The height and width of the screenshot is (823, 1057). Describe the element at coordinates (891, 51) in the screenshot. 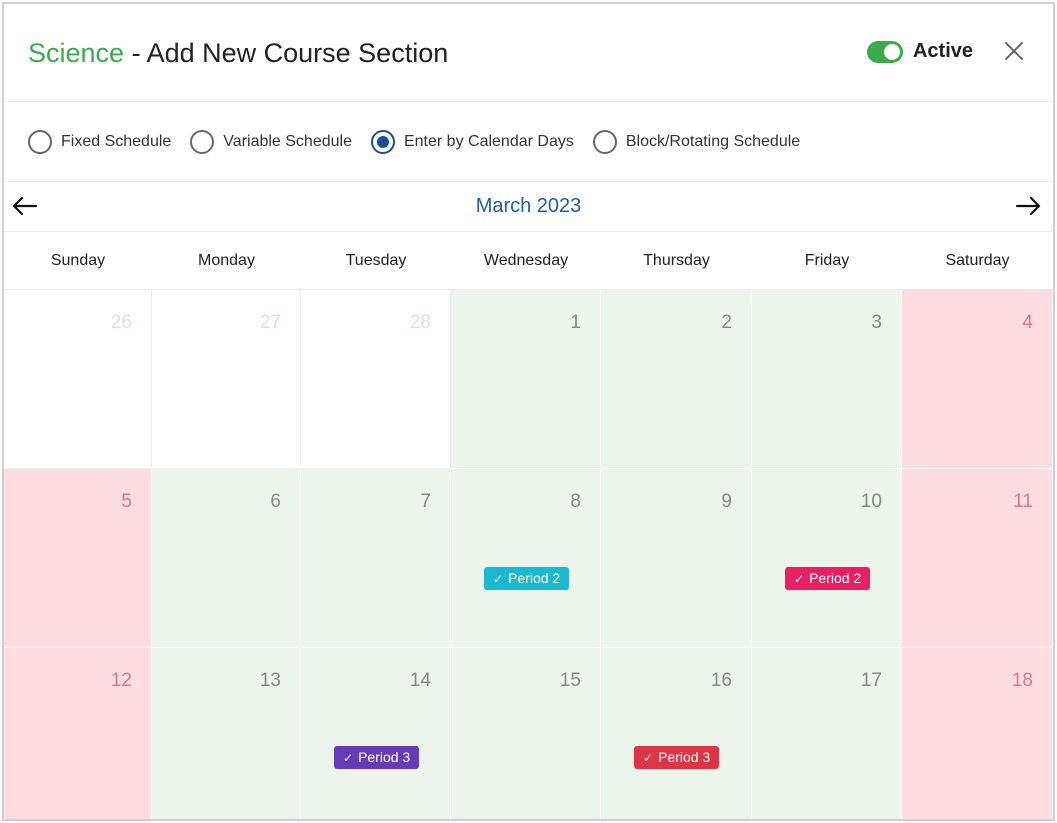

I see `toggle-knob` at that location.